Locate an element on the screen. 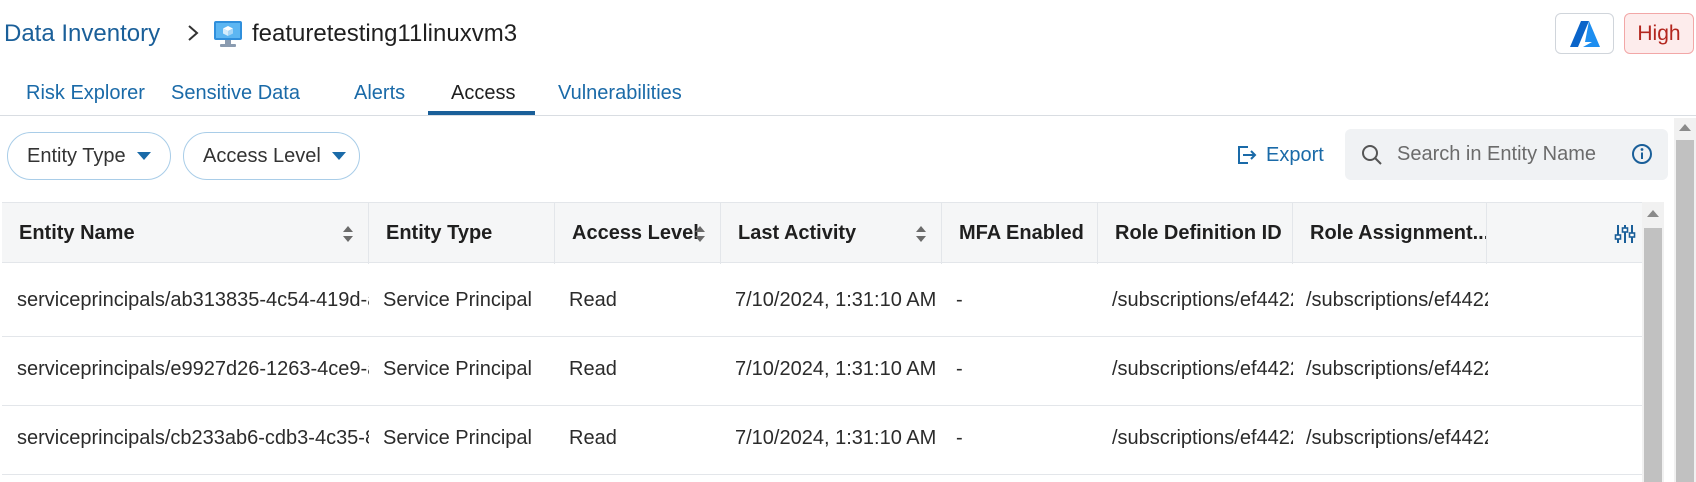  column-header-entity-type: Entity Type is located at coordinates (462, 233).